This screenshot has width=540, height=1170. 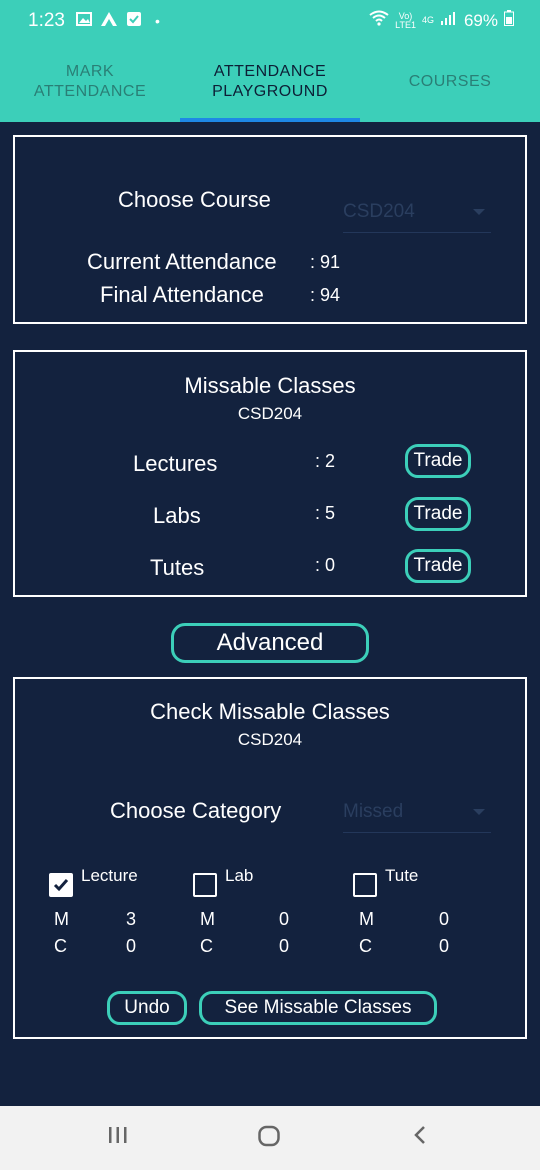 I want to click on lab-label: Lab, so click(x=239, y=875).